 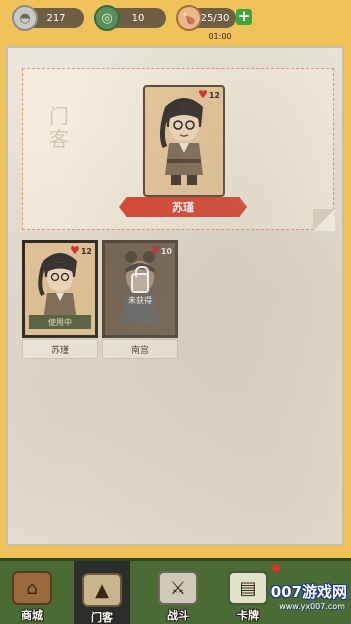 What do you see at coordinates (220, 36) in the screenshot?
I see `stamina-timer: 01:00` at bounding box center [220, 36].